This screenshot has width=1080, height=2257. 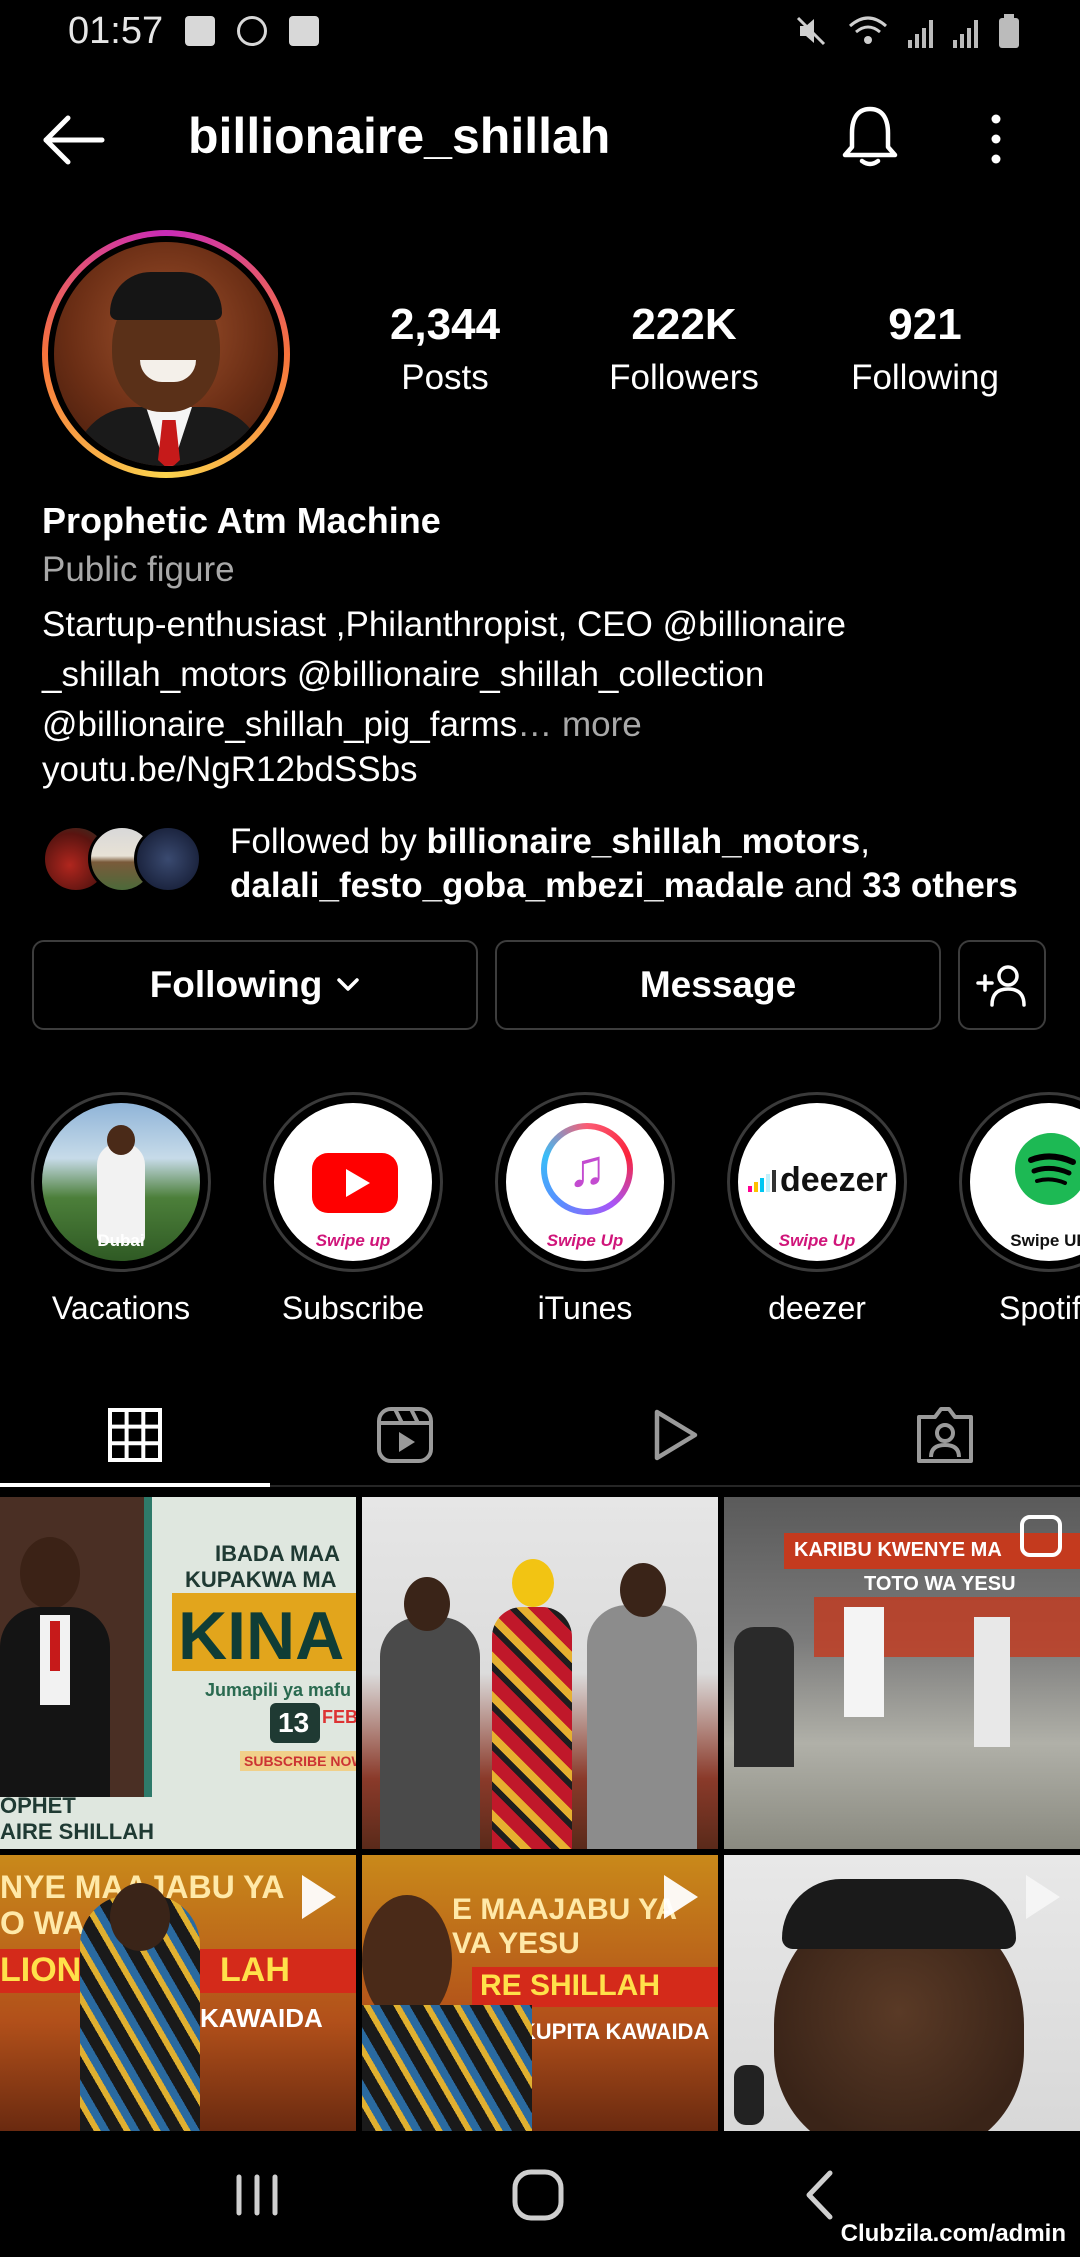 What do you see at coordinates (996, 139) in the screenshot?
I see `more-options-icon` at bounding box center [996, 139].